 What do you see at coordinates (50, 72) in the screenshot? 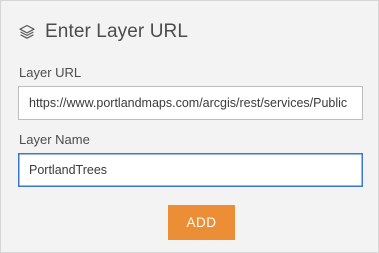
I see `layer-url-label: Layer URL` at bounding box center [50, 72].